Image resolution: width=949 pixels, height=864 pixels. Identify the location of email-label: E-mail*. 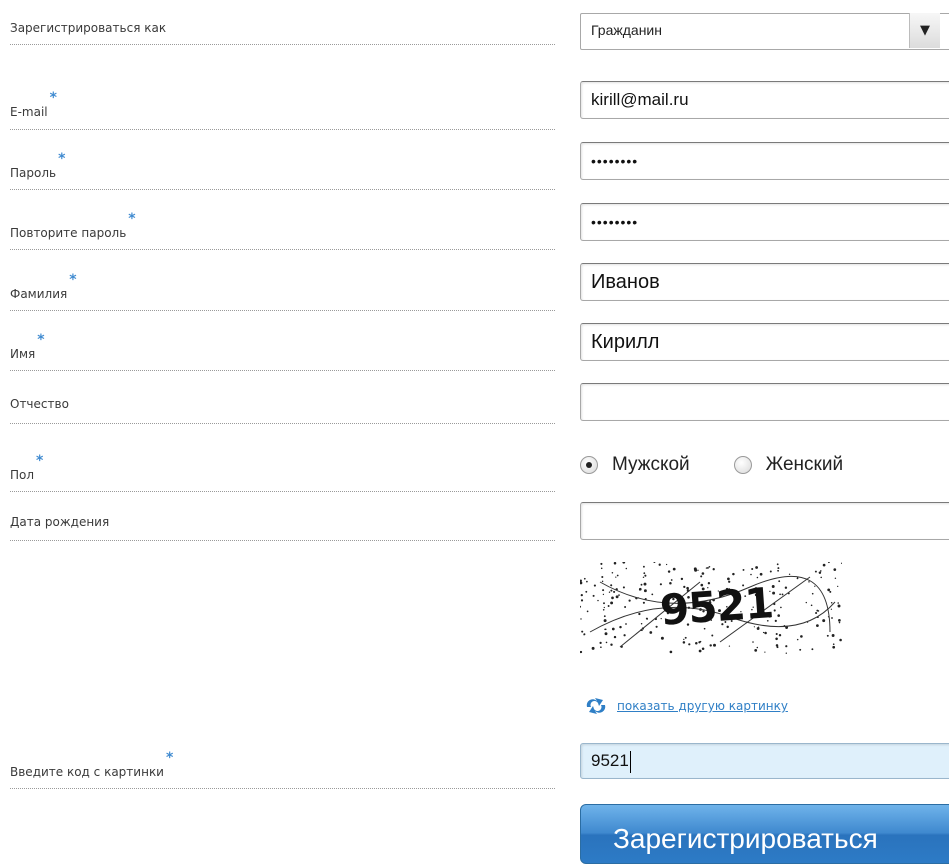
(33, 104).